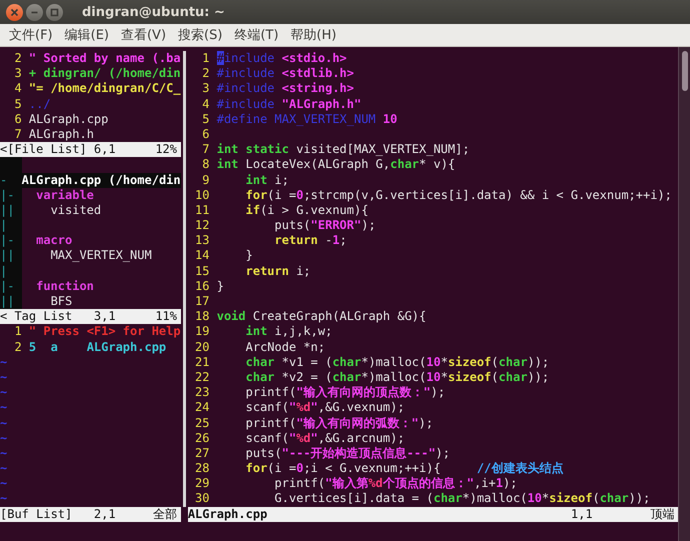 This screenshot has width=690, height=541. What do you see at coordinates (11, 180) in the screenshot?
I see `fold-marker: -` at bounding box center [11, 180].